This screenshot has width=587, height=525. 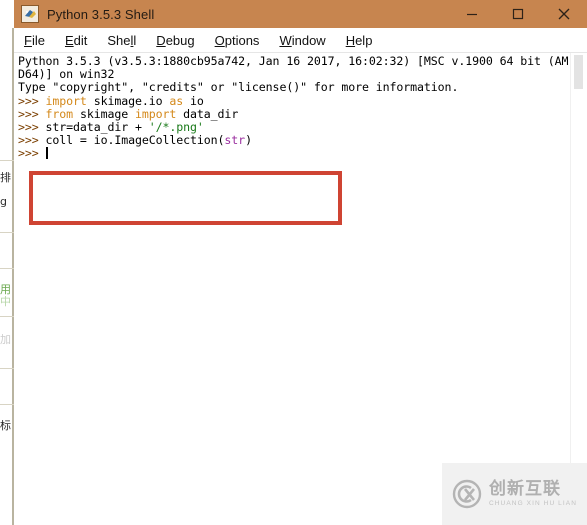 What do you see at coordinates (175, 40) in the screenshot?
I see `menu-item-debug: Debug` at bounding box center [175, 40].